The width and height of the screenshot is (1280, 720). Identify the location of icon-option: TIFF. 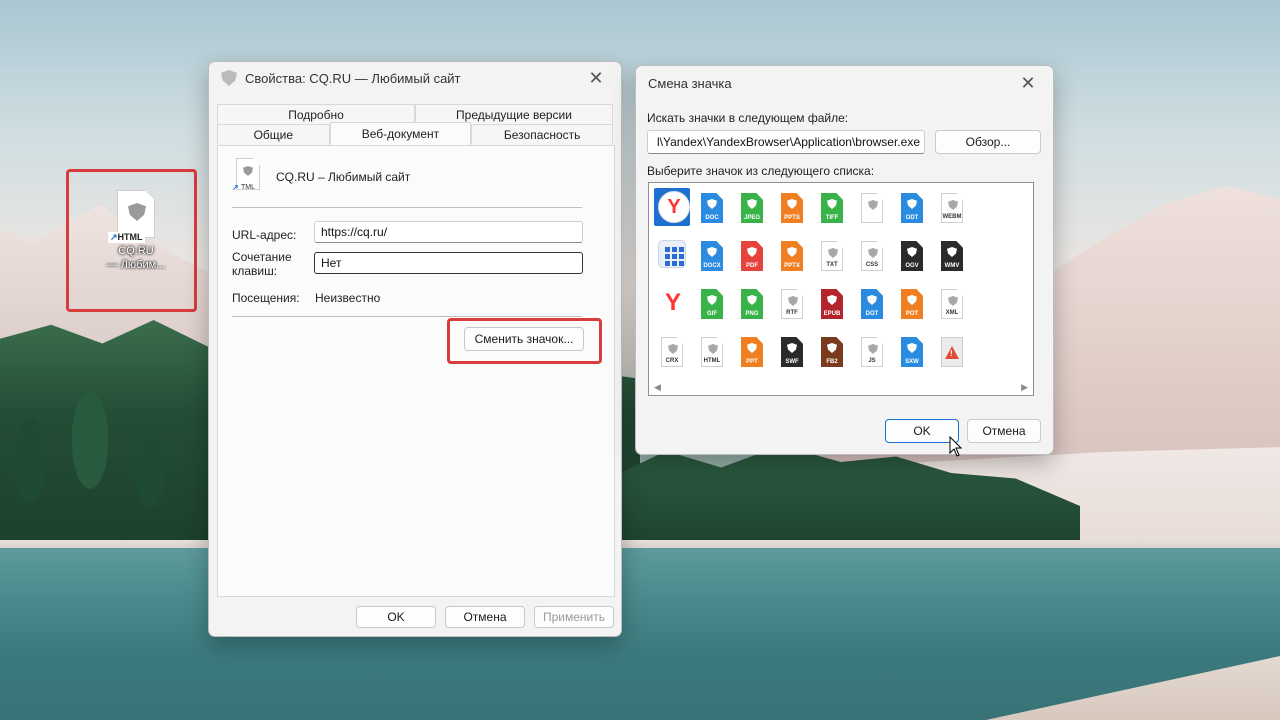
(832, 210).